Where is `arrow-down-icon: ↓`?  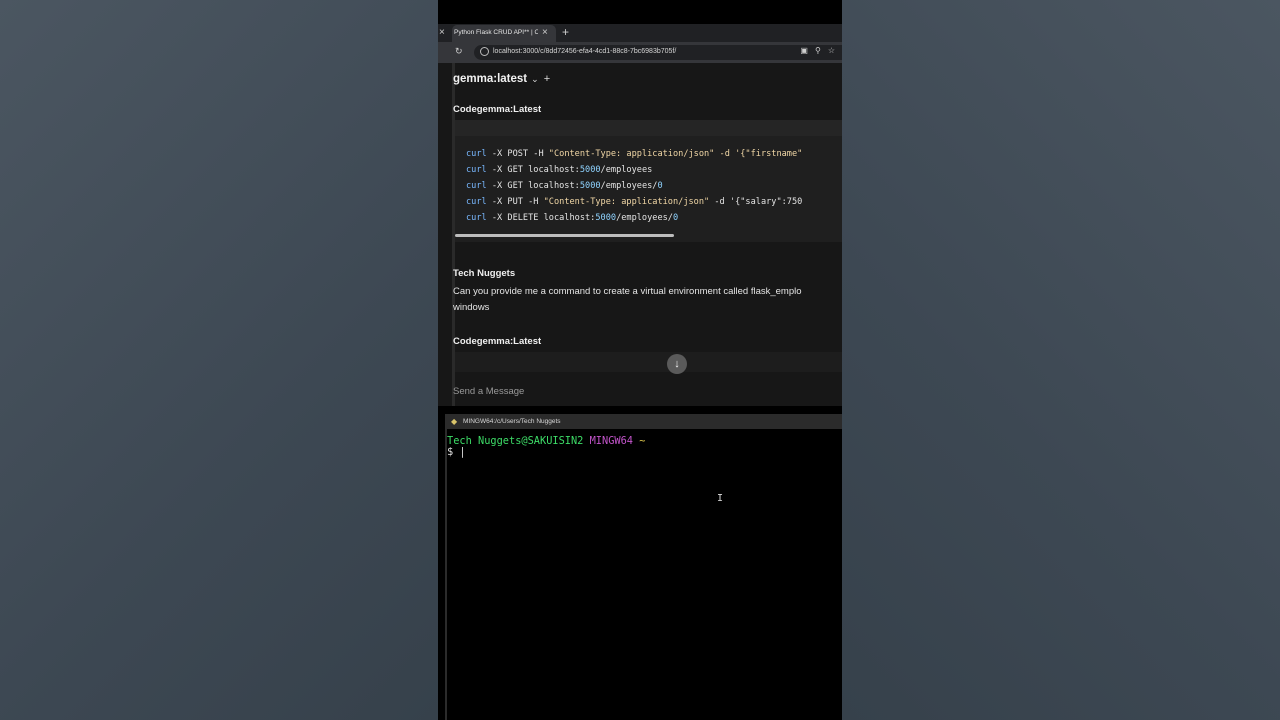 arrow-down-icon: ↓ is located at coordinates (677, 364).